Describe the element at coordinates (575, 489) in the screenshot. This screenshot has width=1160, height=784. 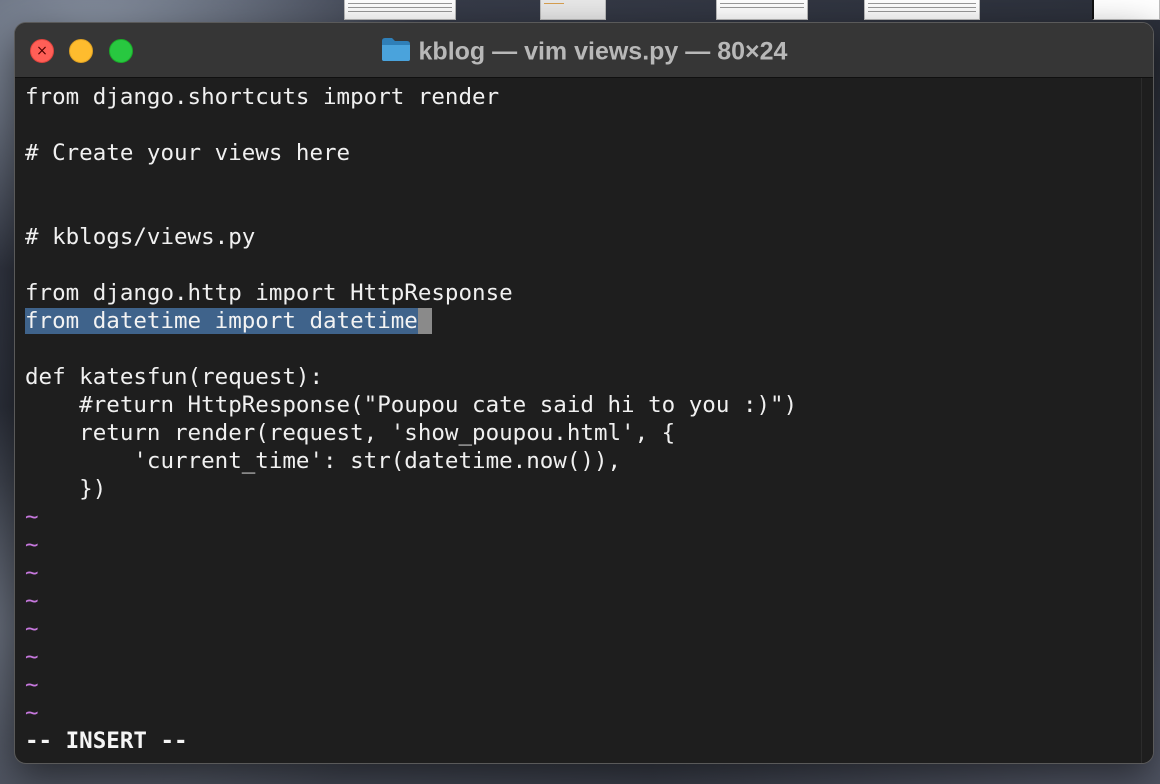
I see `code-line: })` at that location.